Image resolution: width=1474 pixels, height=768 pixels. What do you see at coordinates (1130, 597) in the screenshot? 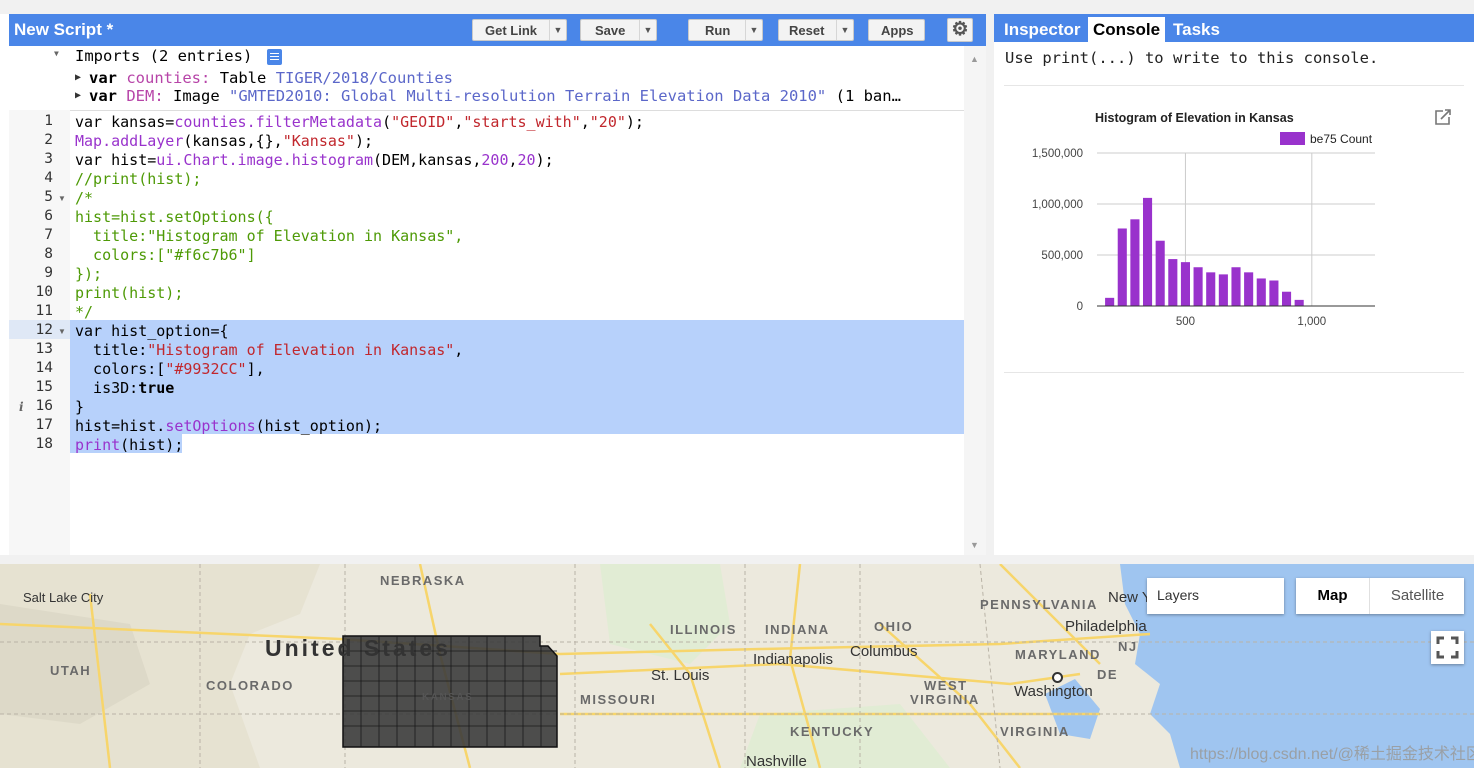
I see `city-label: New Y` at bounding box center [1130, 597].